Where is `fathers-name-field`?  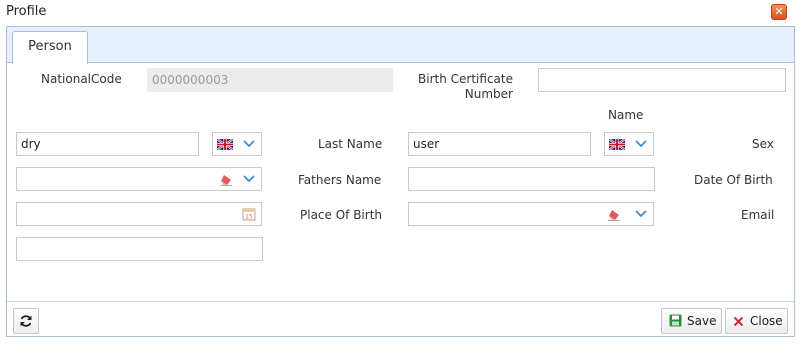
fathers-name-field is located at coordinates (531, 179).